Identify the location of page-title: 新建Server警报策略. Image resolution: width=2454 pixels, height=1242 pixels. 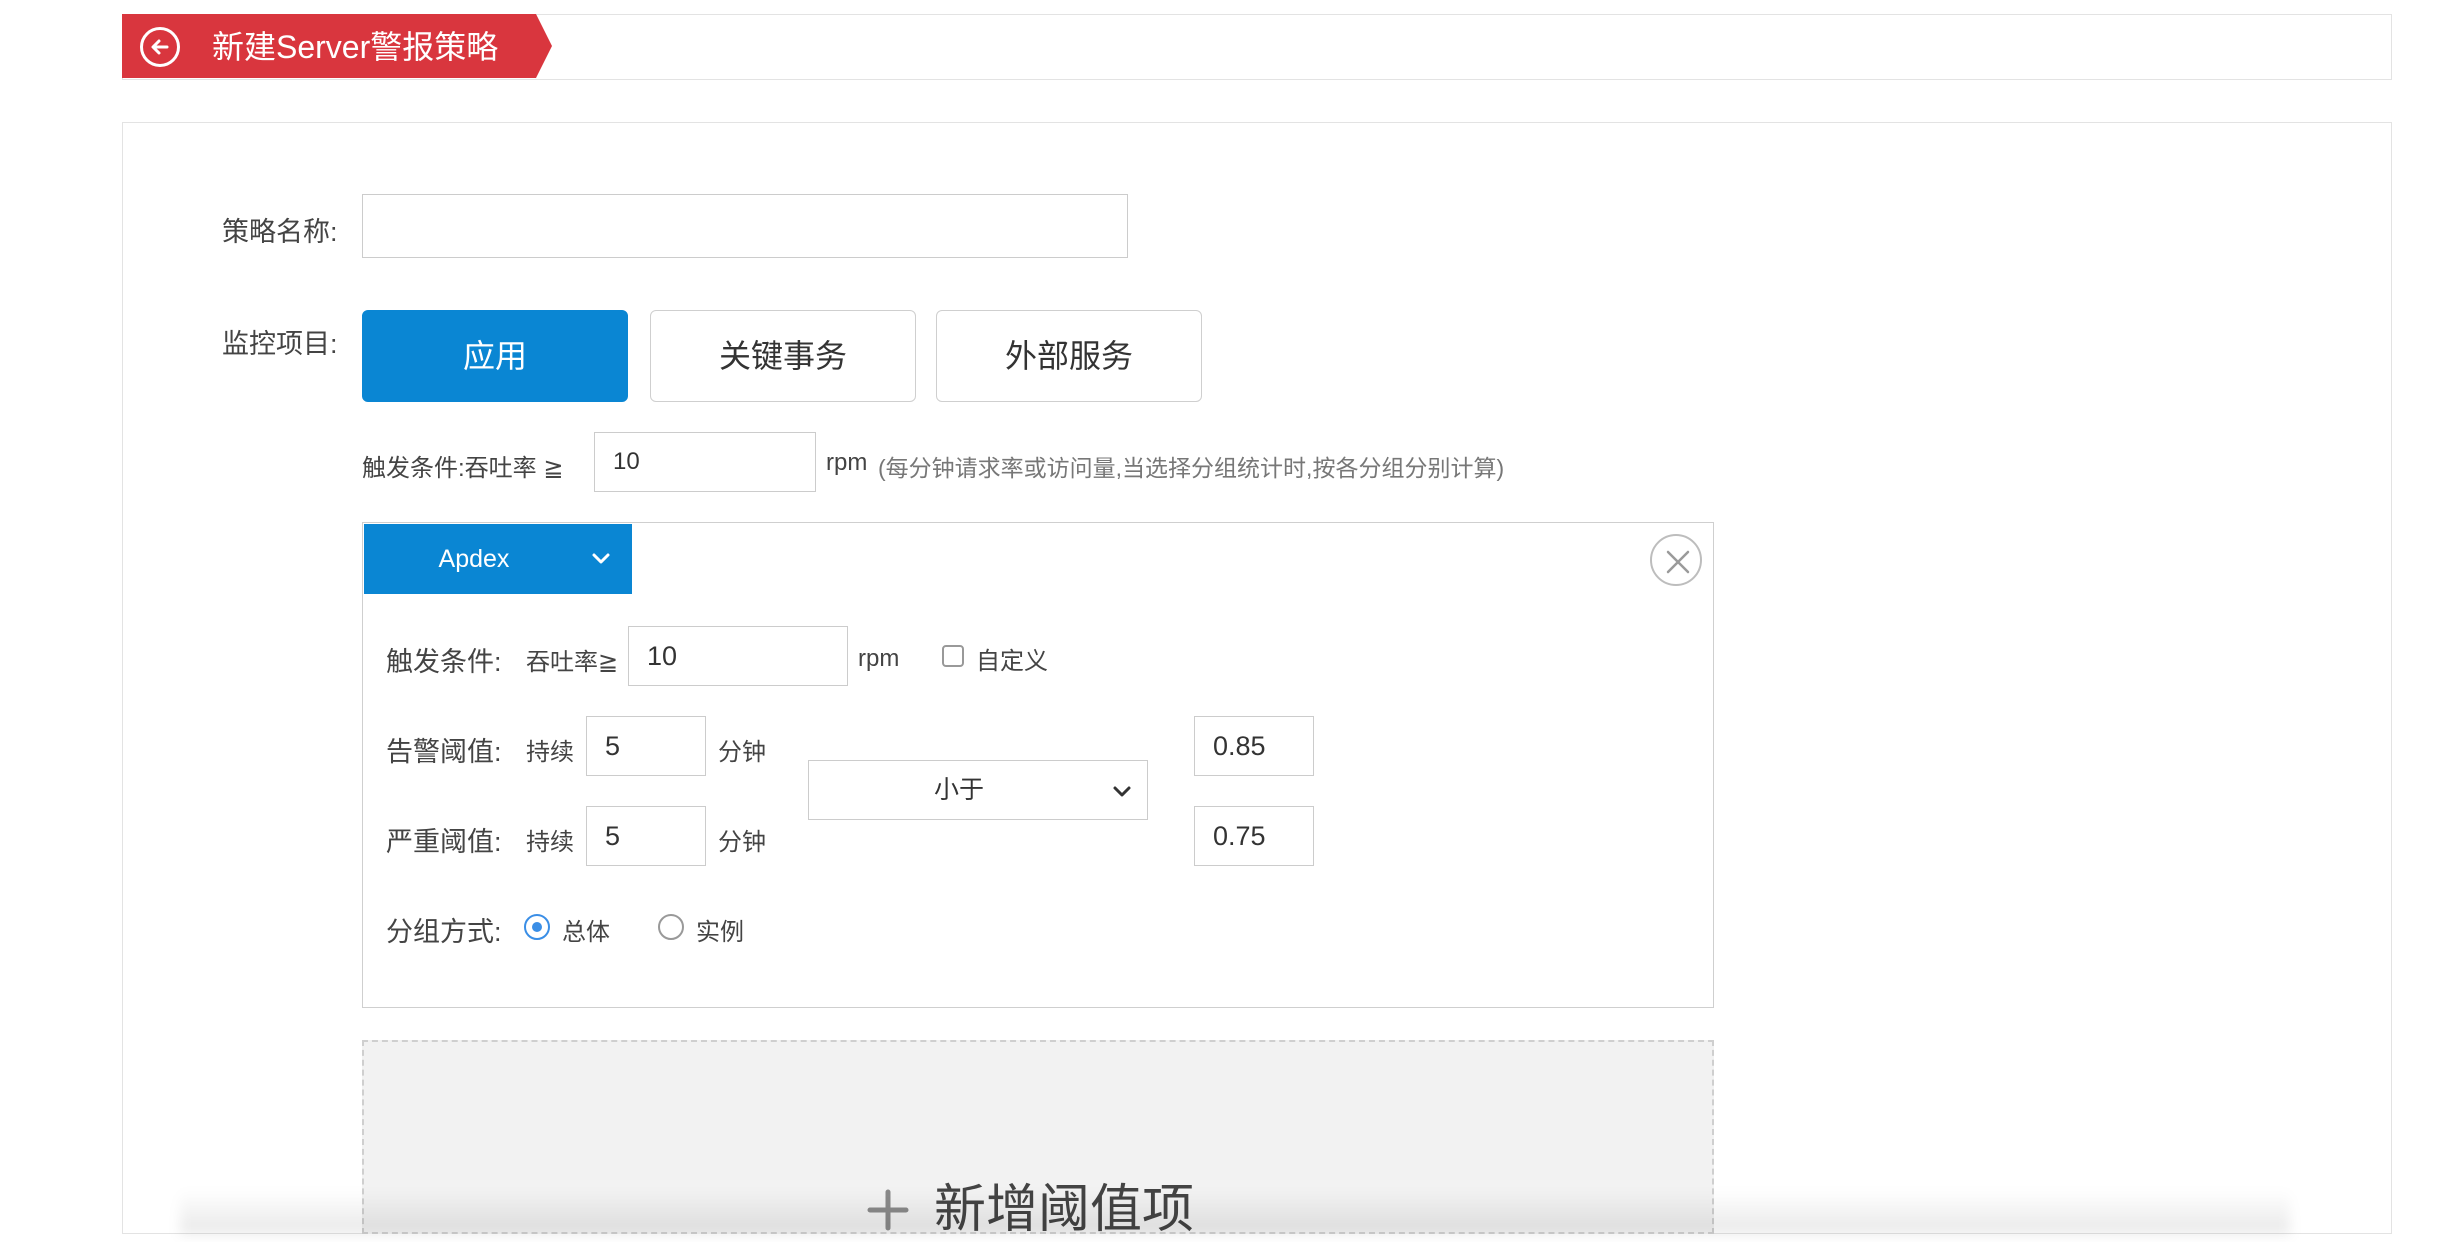
(355, 47).